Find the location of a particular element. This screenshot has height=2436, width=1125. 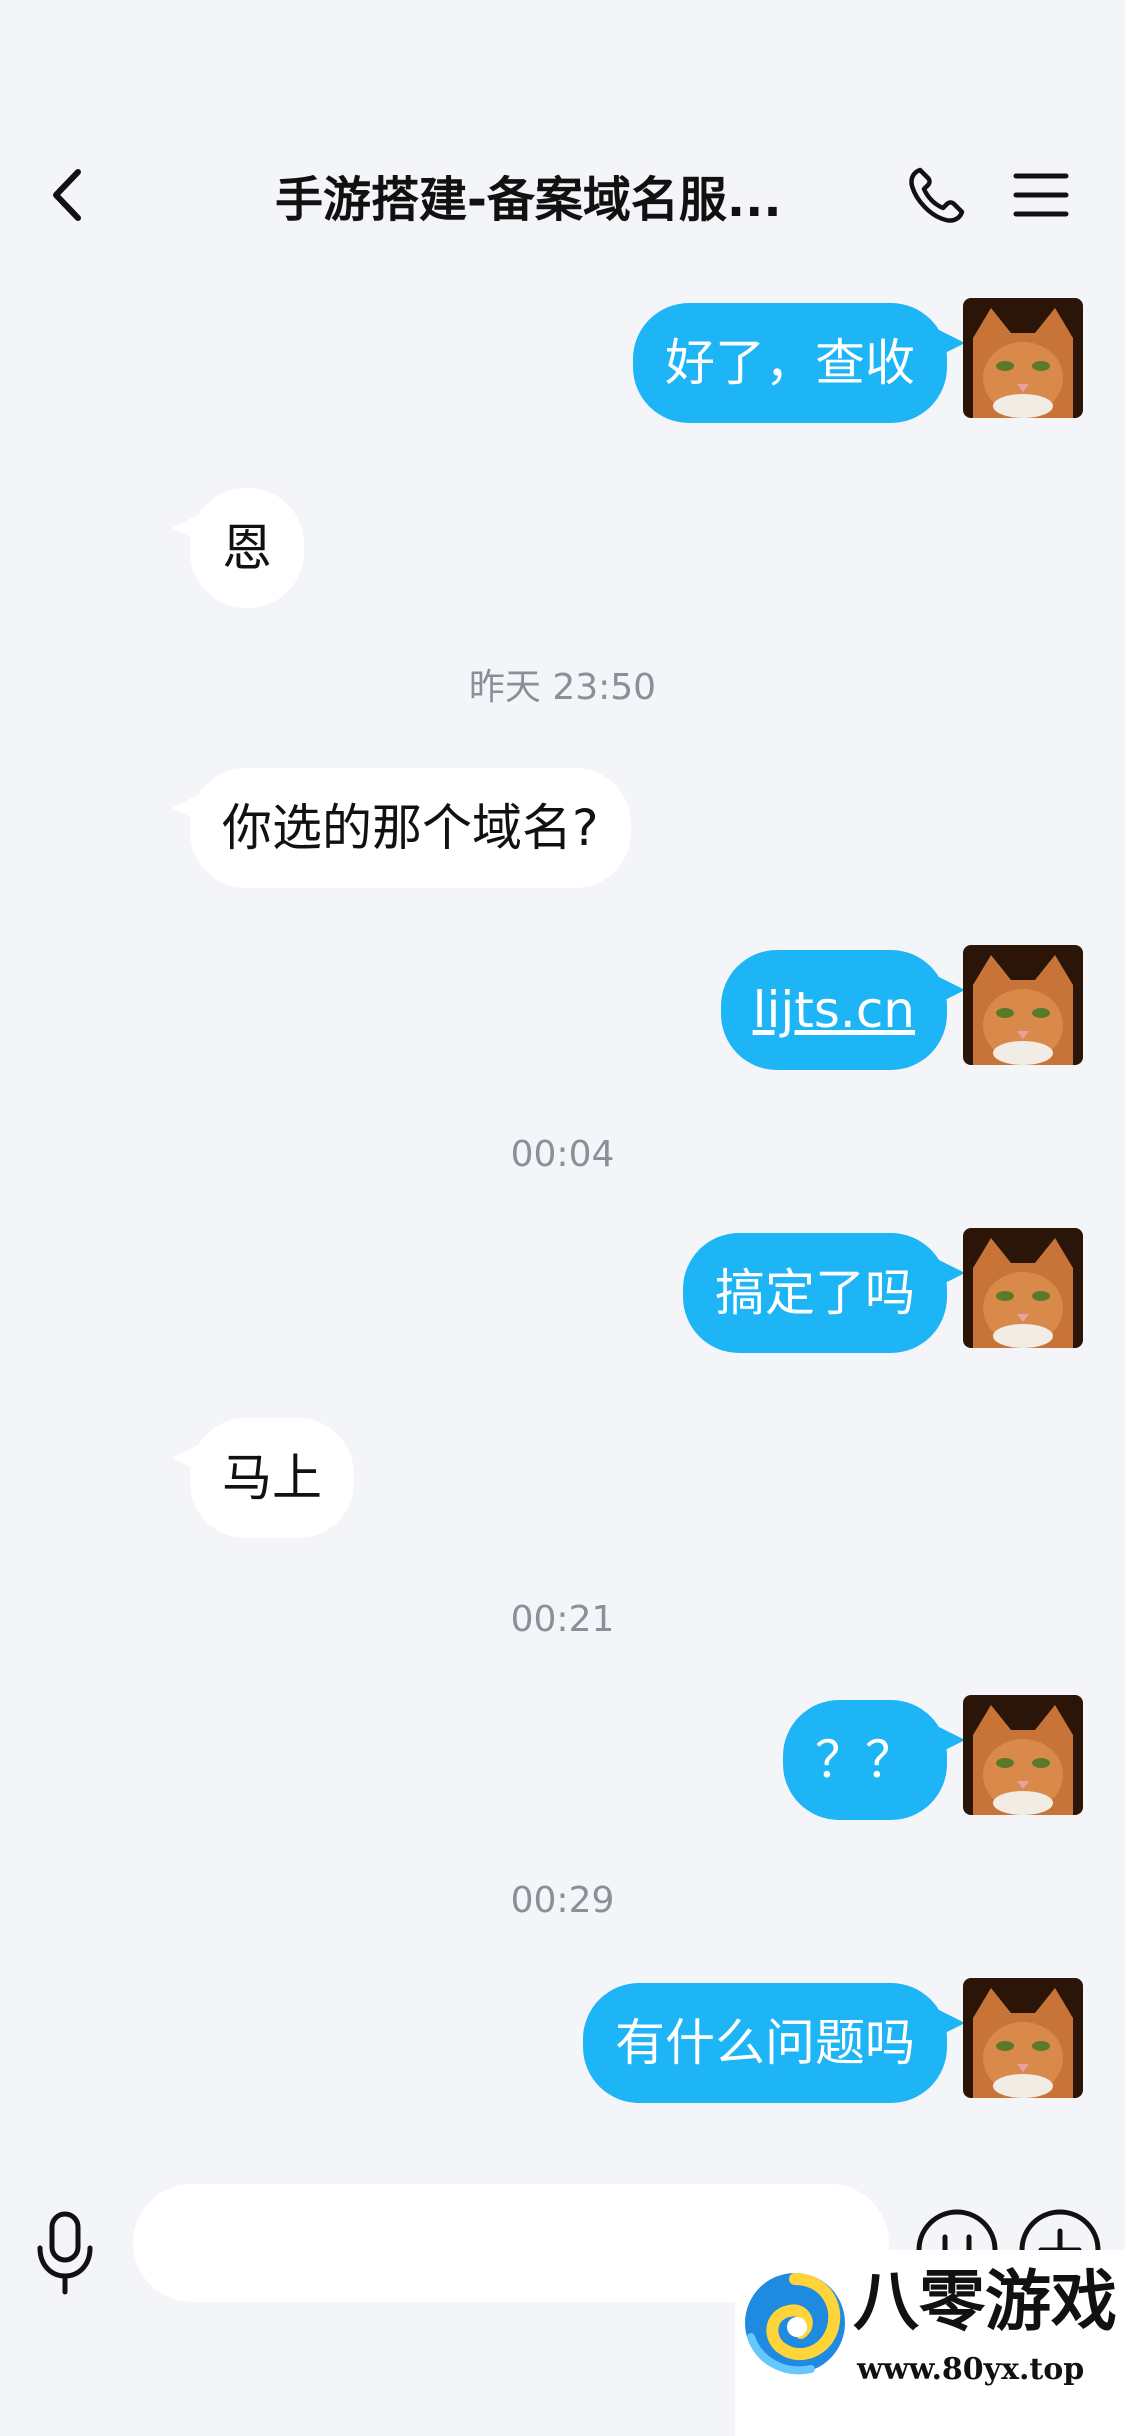

watermark: 八零游戏 www.80yx.top is located at coordinates (930, 2343).